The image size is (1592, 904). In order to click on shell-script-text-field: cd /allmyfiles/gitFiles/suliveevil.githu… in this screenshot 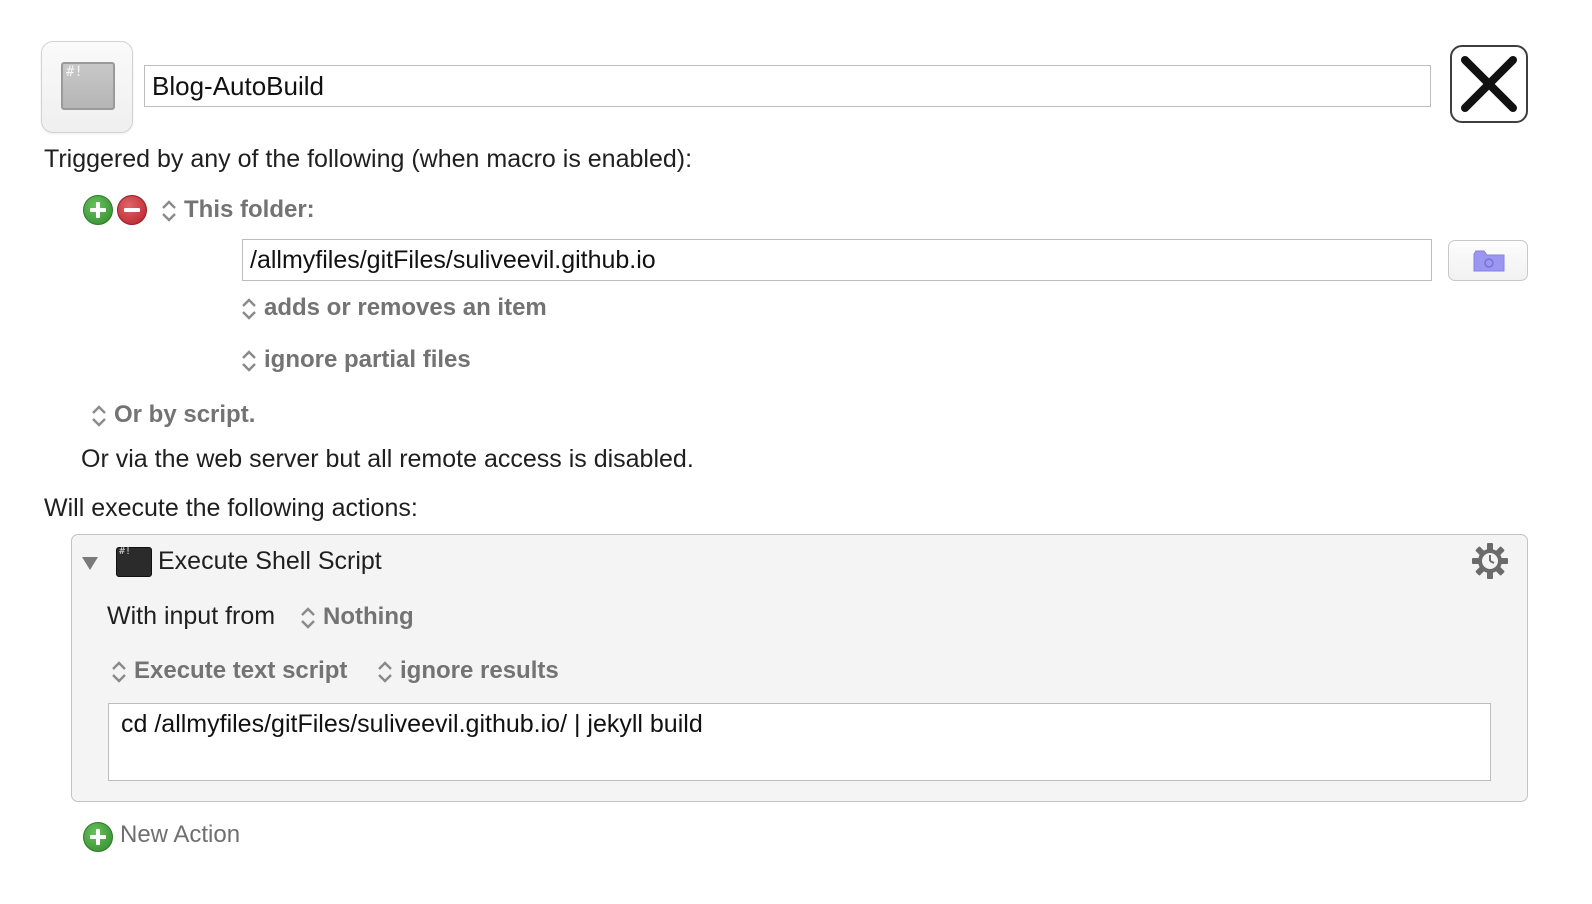, I will do `click(799, 742)`.